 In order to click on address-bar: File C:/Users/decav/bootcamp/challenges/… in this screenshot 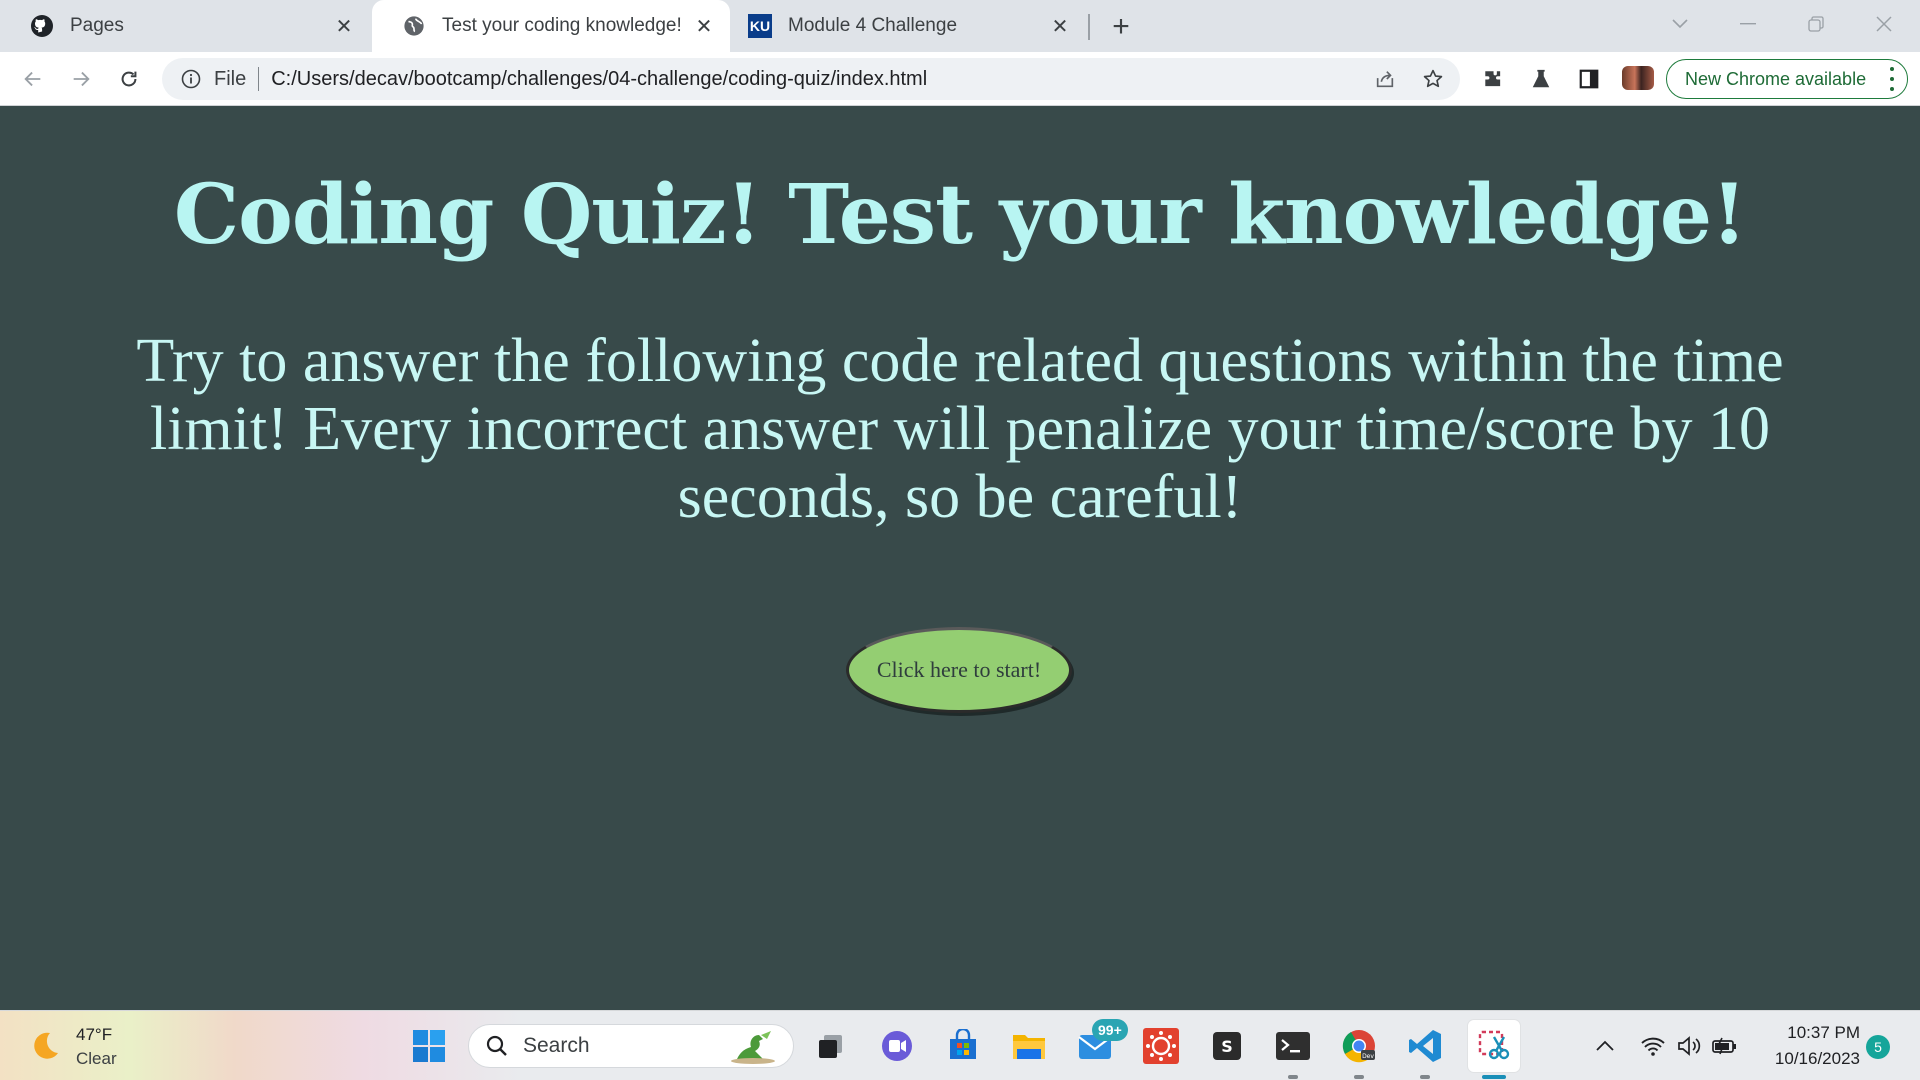, I will do `click(811, 79)`.